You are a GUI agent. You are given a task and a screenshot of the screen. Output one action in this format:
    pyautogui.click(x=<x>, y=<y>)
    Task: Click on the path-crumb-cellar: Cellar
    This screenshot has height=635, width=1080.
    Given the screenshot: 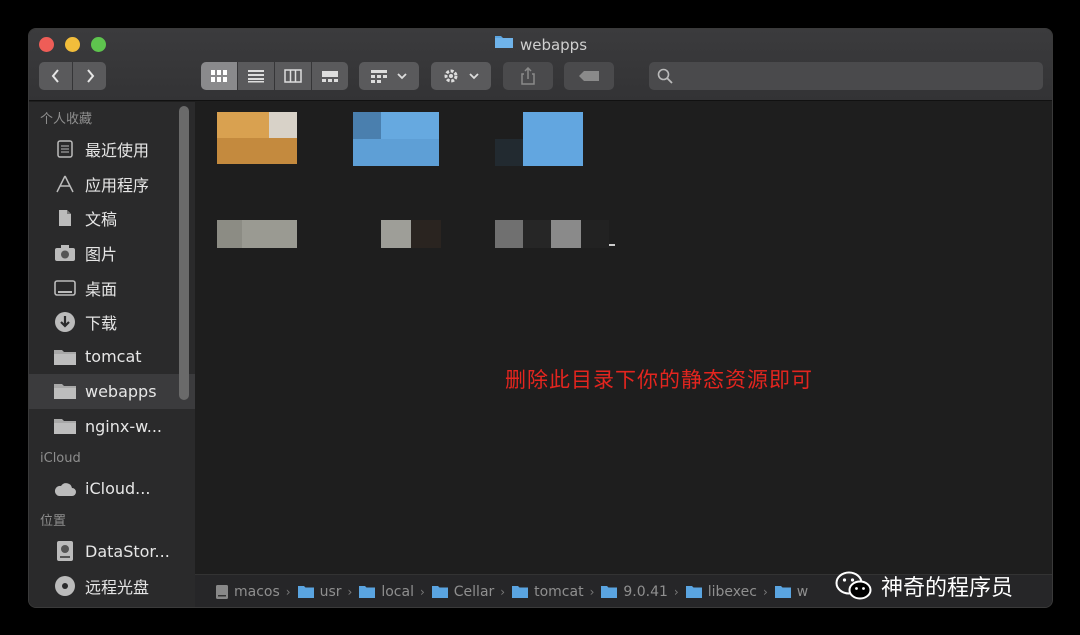 What is the action you would take?
    pyautogui.click(x=463, y=592)
    